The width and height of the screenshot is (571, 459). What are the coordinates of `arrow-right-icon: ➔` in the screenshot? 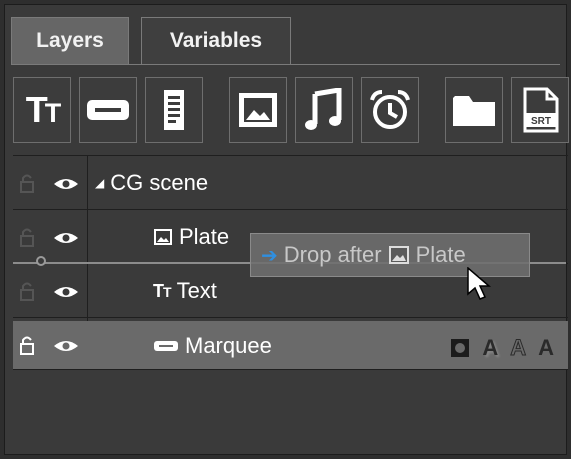 It's located at (269, 255).